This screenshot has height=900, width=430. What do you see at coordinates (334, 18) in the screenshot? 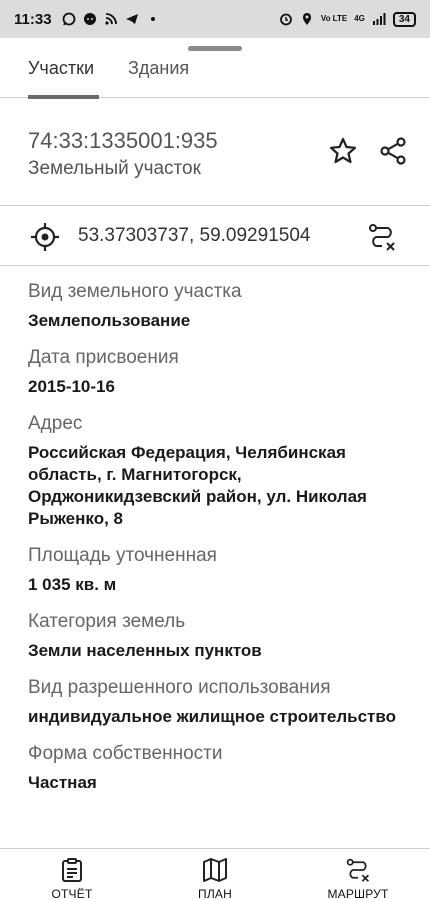
I see `volte-label: Vo LTE` at bounding box center [334, 18].